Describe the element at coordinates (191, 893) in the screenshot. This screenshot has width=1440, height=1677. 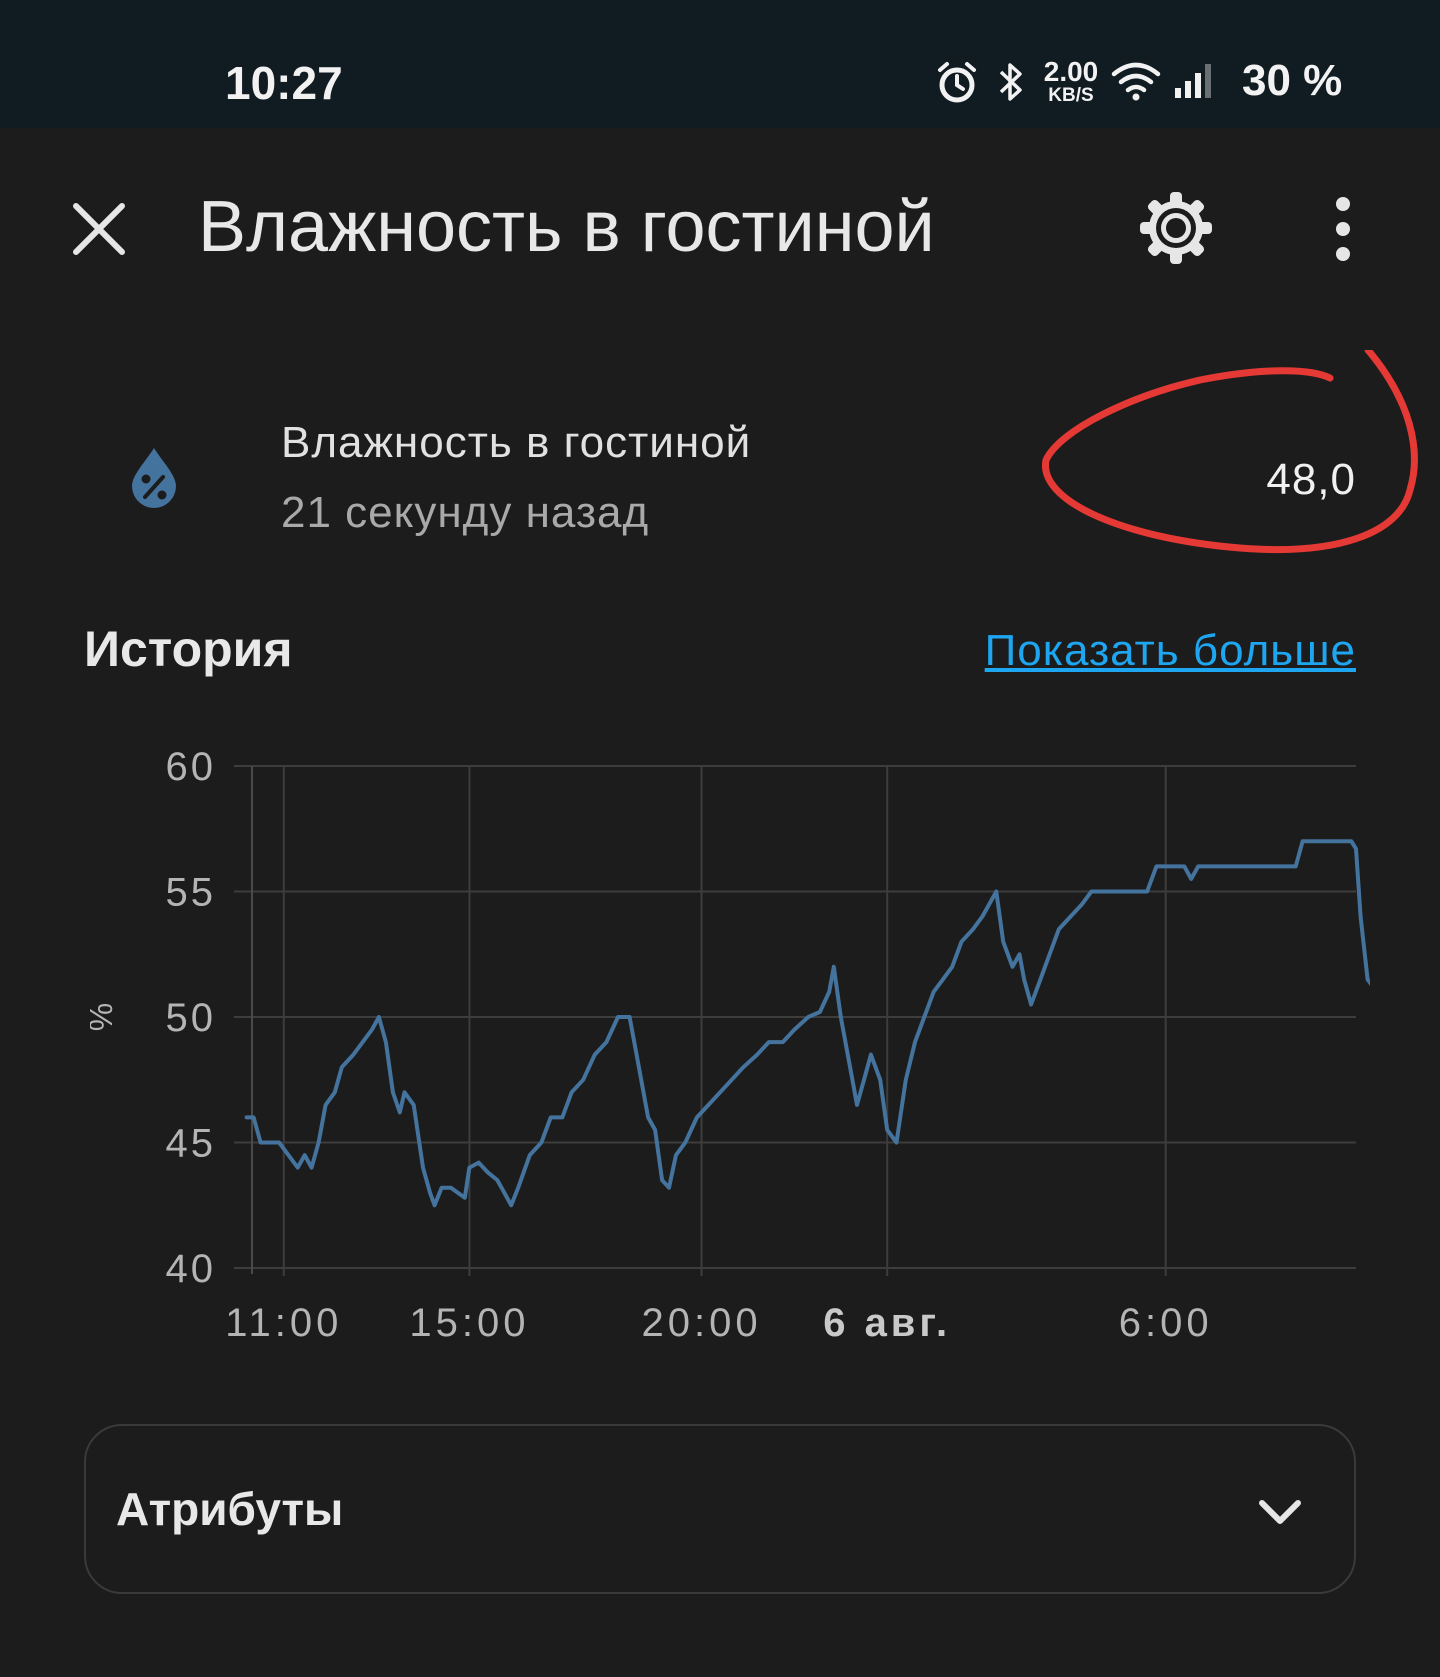
I see `y-tick-label: 55` at that location.